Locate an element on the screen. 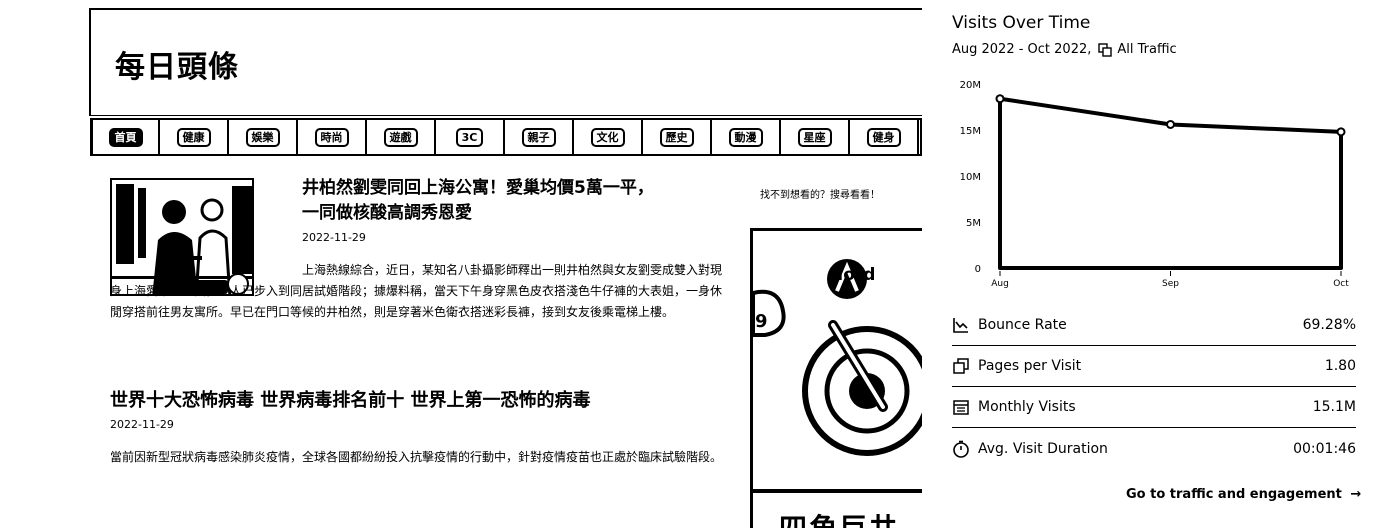 The height and width of the screenshot is (528, 1381). nav-tab-label: 星座 is located at coordinates (814, 137).